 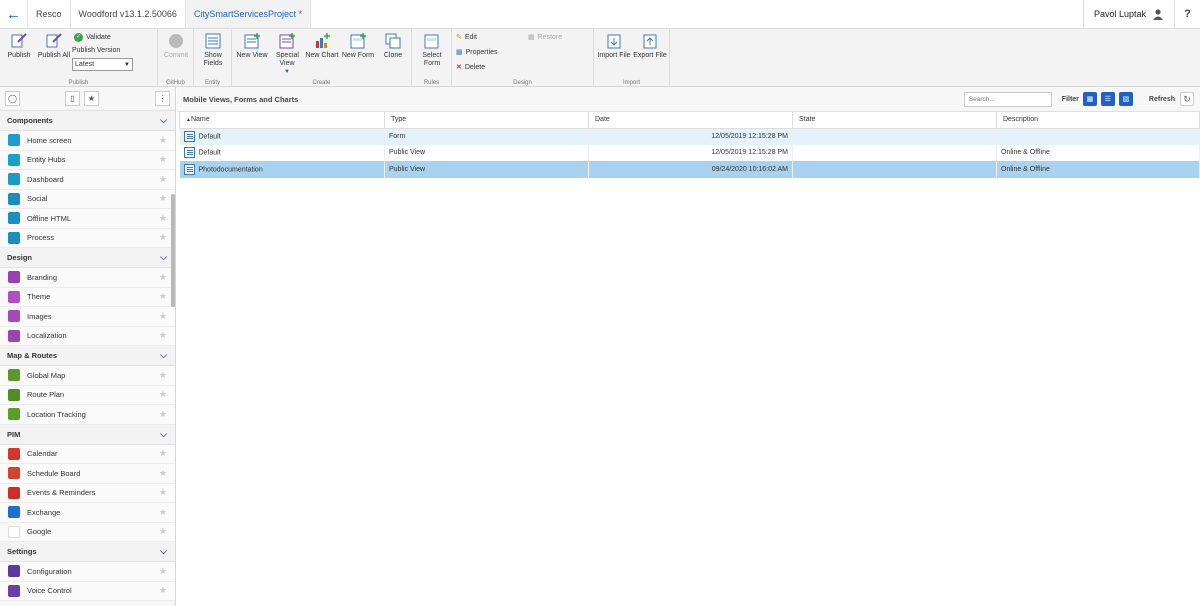 I want to click on sidebar-item: Offline HTML ★, so click(x=87, y=219).